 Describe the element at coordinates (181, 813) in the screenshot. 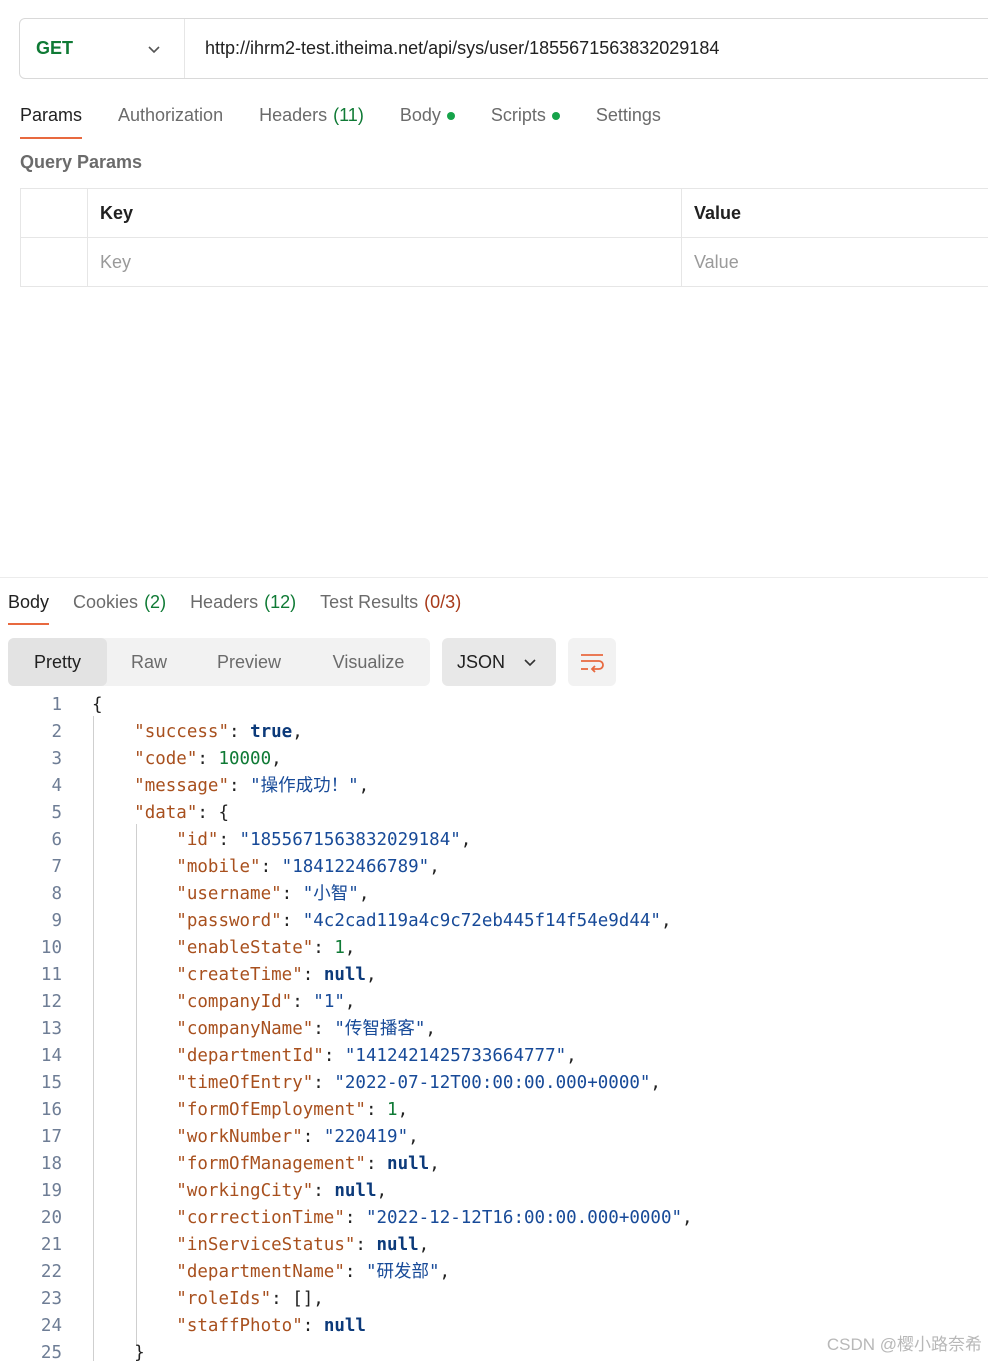

I see `code-text: "data": {` at that location.